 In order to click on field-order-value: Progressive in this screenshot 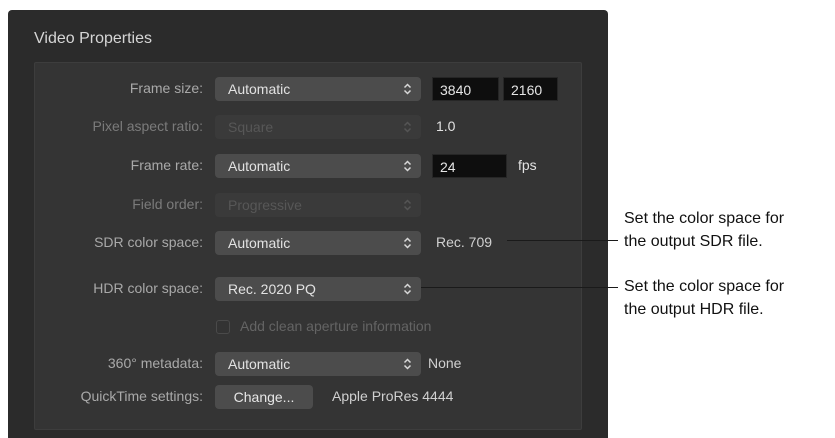, I will do `click(265, 205)`.